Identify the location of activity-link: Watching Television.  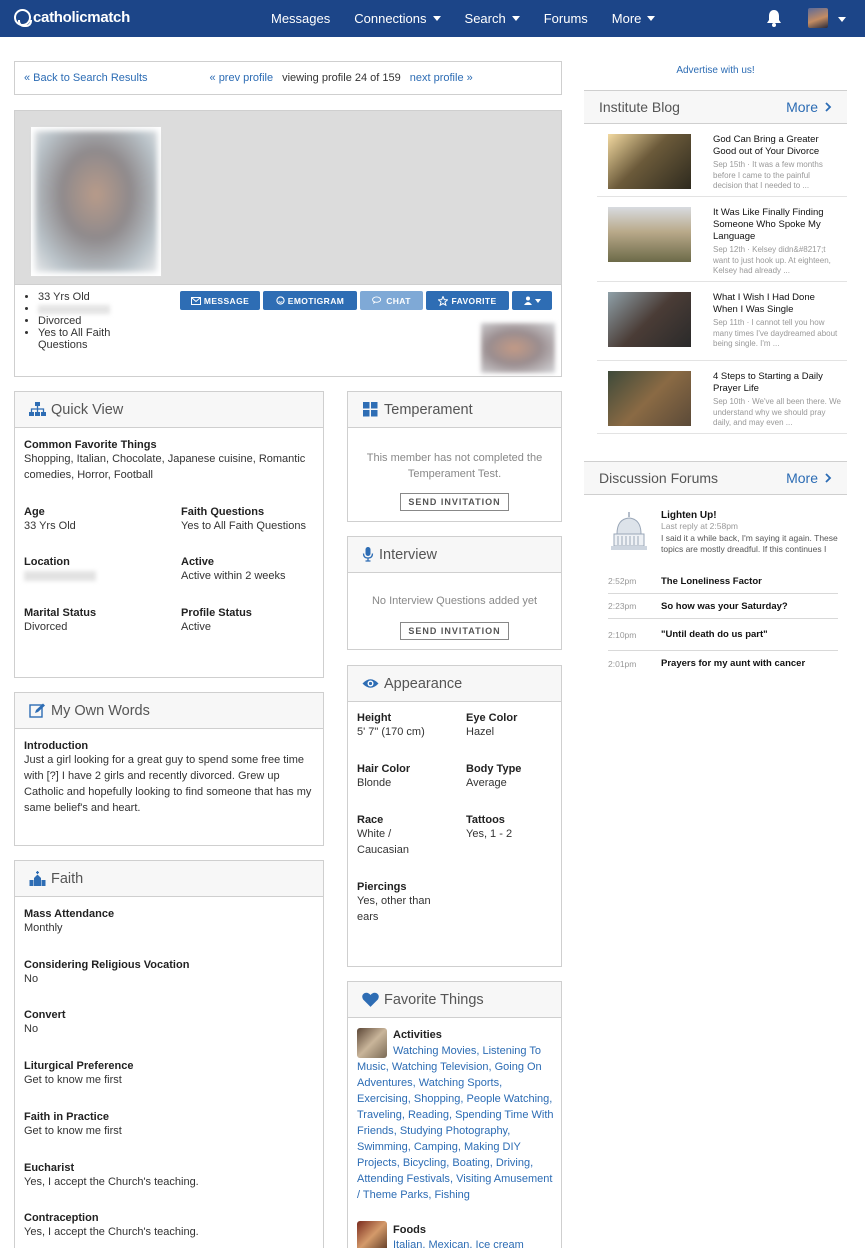
(440, 1067).